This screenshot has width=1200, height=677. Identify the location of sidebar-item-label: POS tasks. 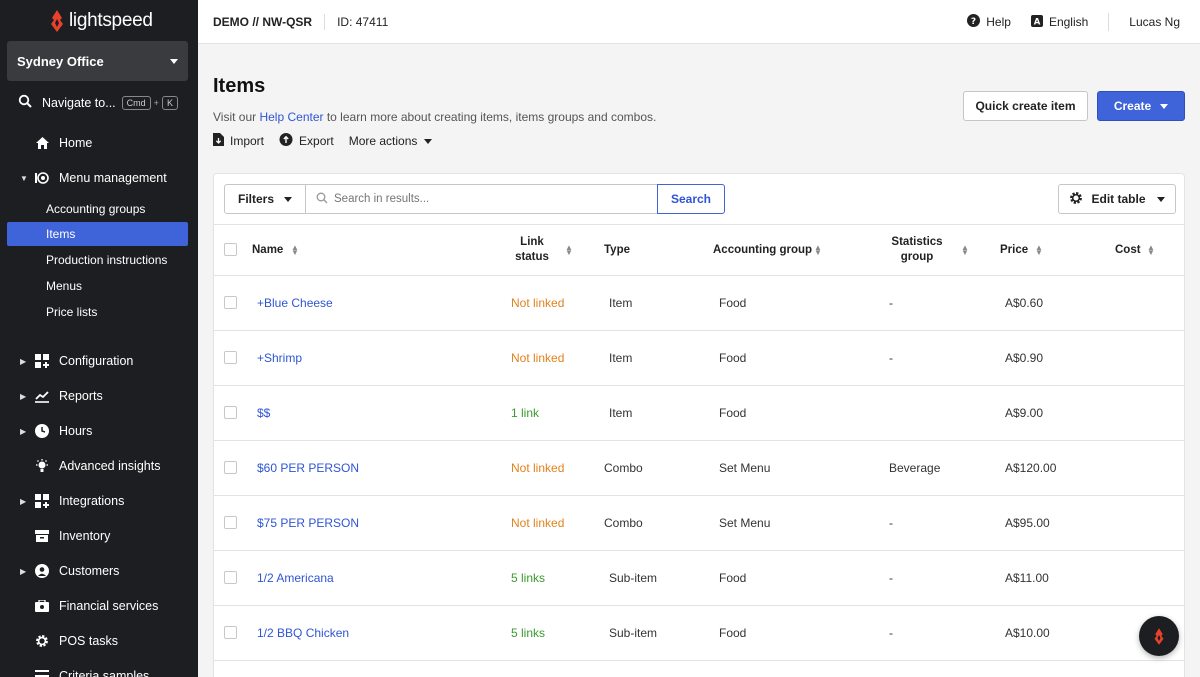
(89, 641).